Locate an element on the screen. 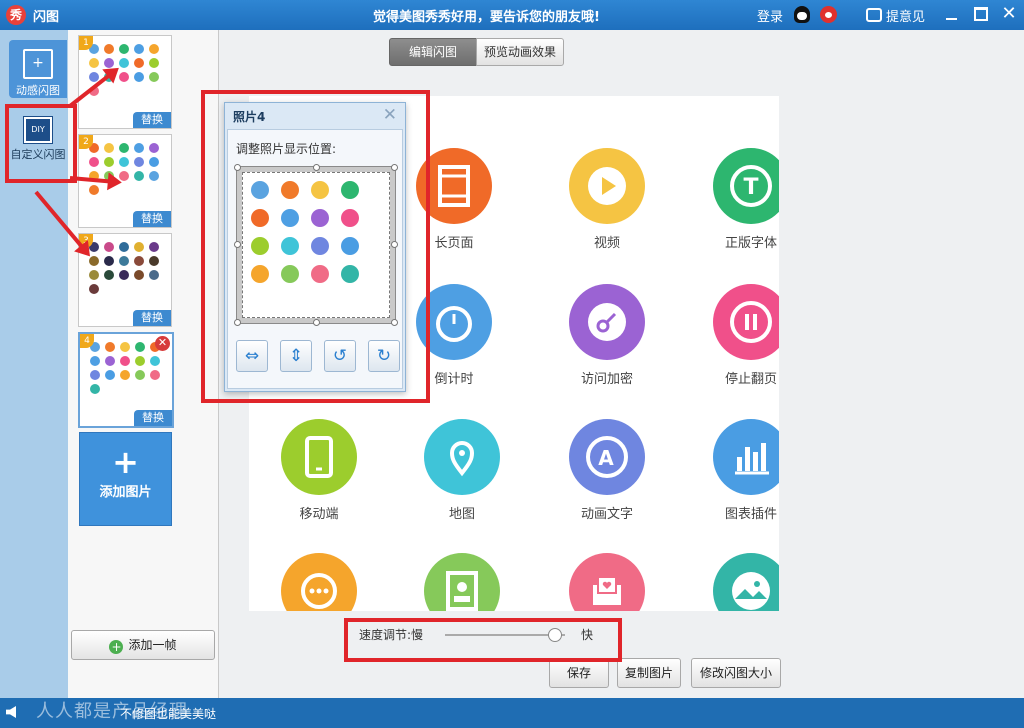 Image resolution: width=1024 pixels, height=728 pixels. feature-licensed-font: T 正版字体 is located at coordinates (735, 199).